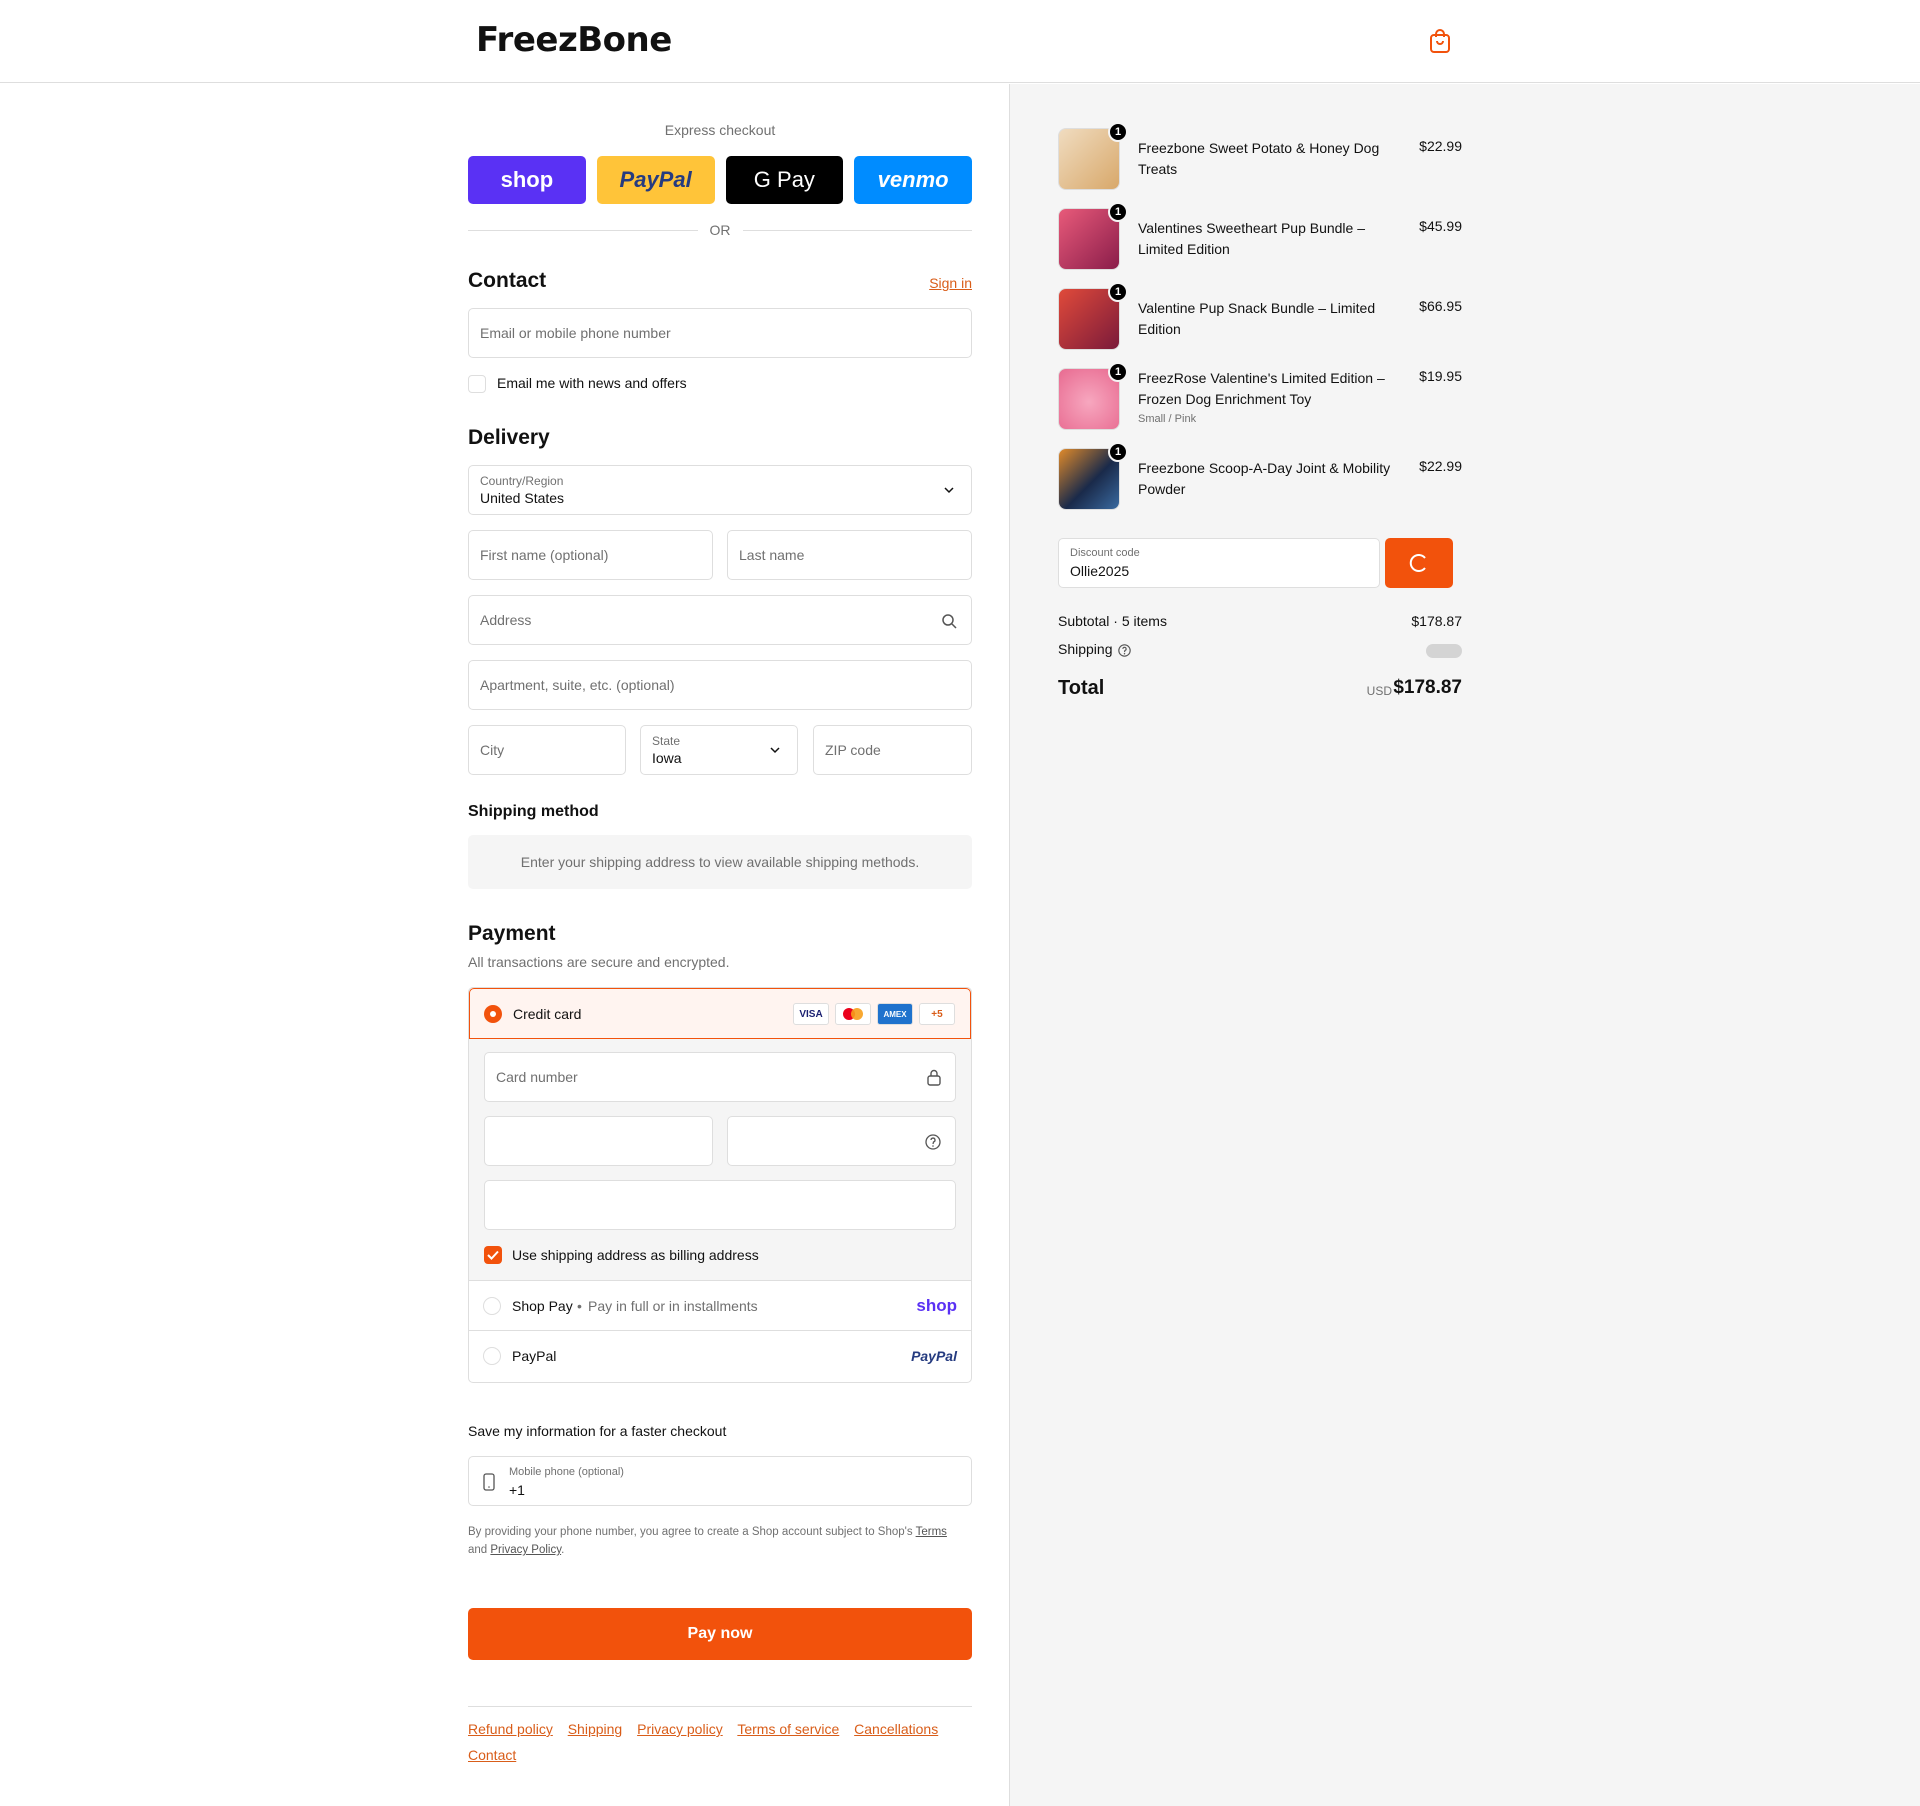 The height and width of the screenshot is (1806, 1920). I want to click on shipping-method-heading: Shipping method, so click(533, 811).